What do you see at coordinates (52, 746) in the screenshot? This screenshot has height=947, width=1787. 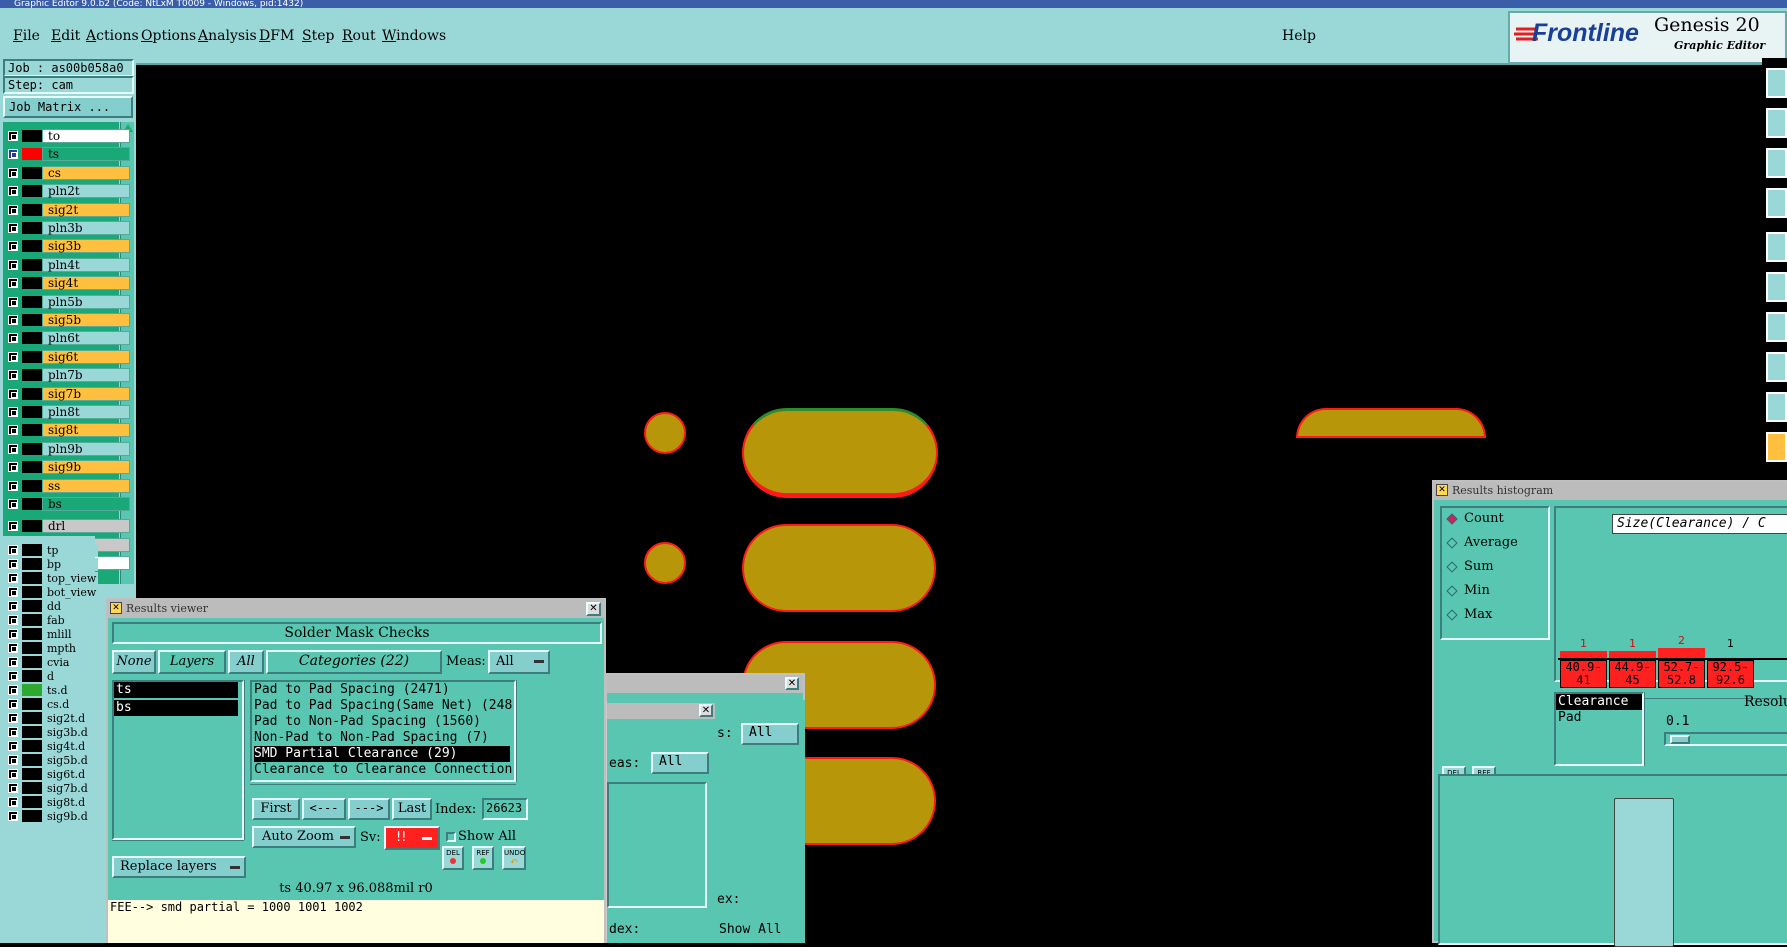 I see `misc-layer-row: sig4t.d` at bounding box center [52, 746].